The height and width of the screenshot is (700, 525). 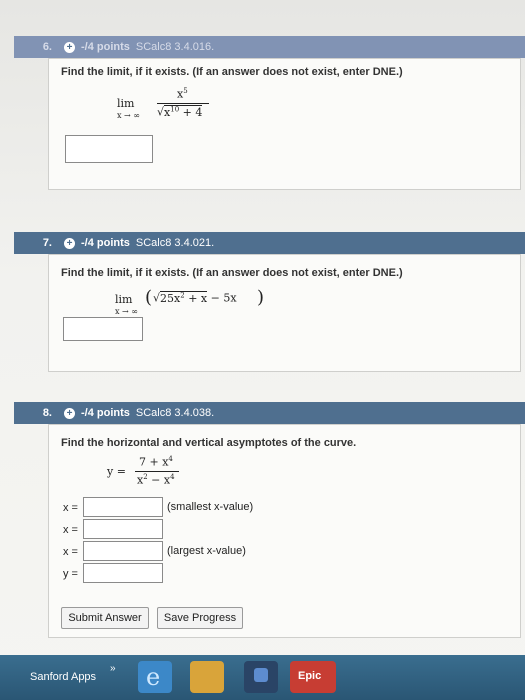 I want to click on submit-answer-button: Submit Answer, so click(x=105, y=618).